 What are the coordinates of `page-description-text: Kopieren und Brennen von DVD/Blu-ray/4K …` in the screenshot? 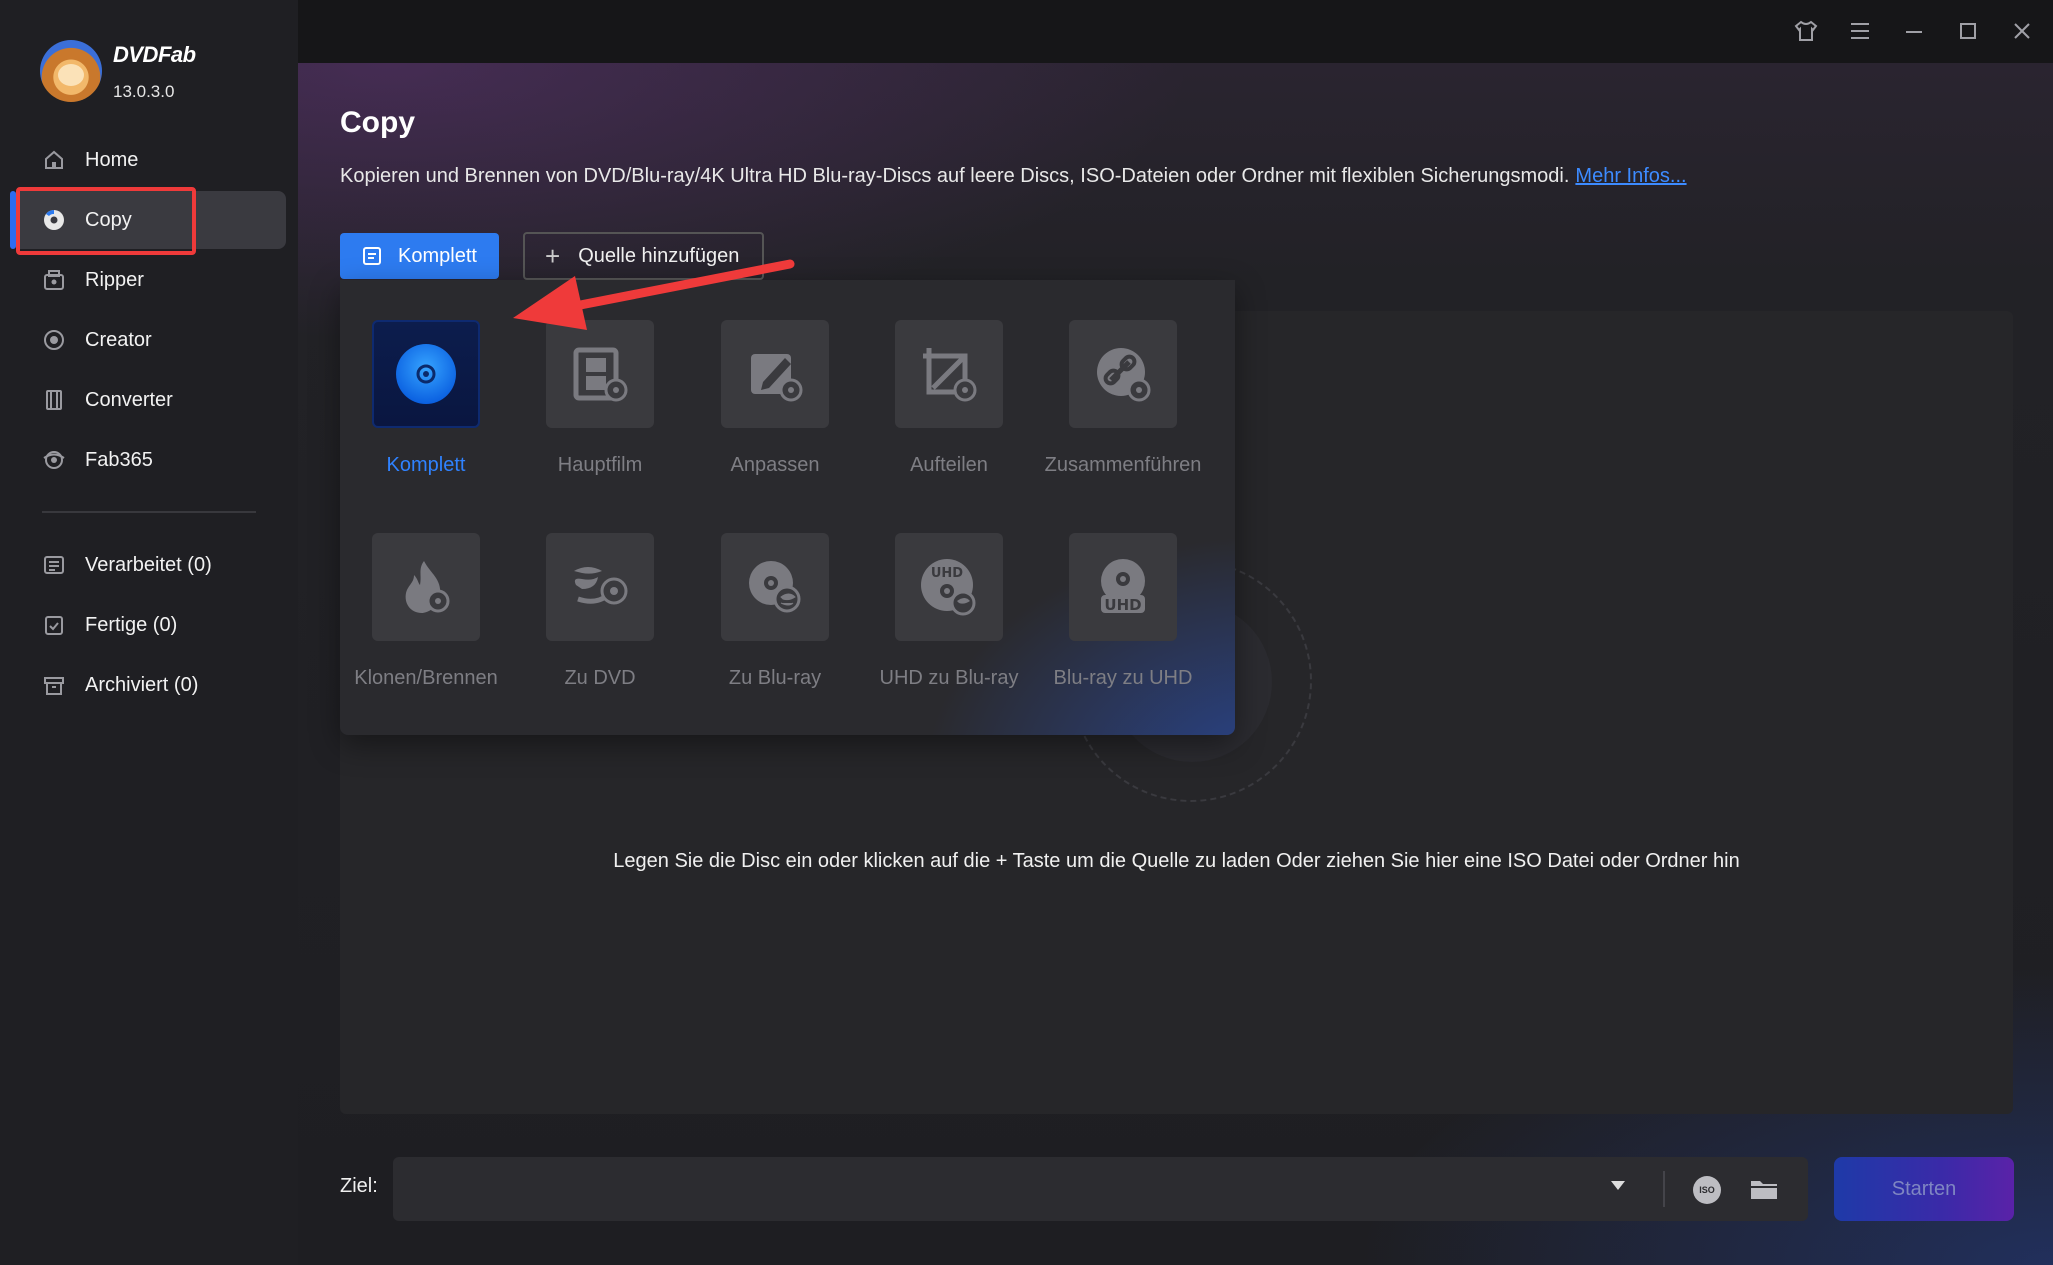 It's located at (955, 176).